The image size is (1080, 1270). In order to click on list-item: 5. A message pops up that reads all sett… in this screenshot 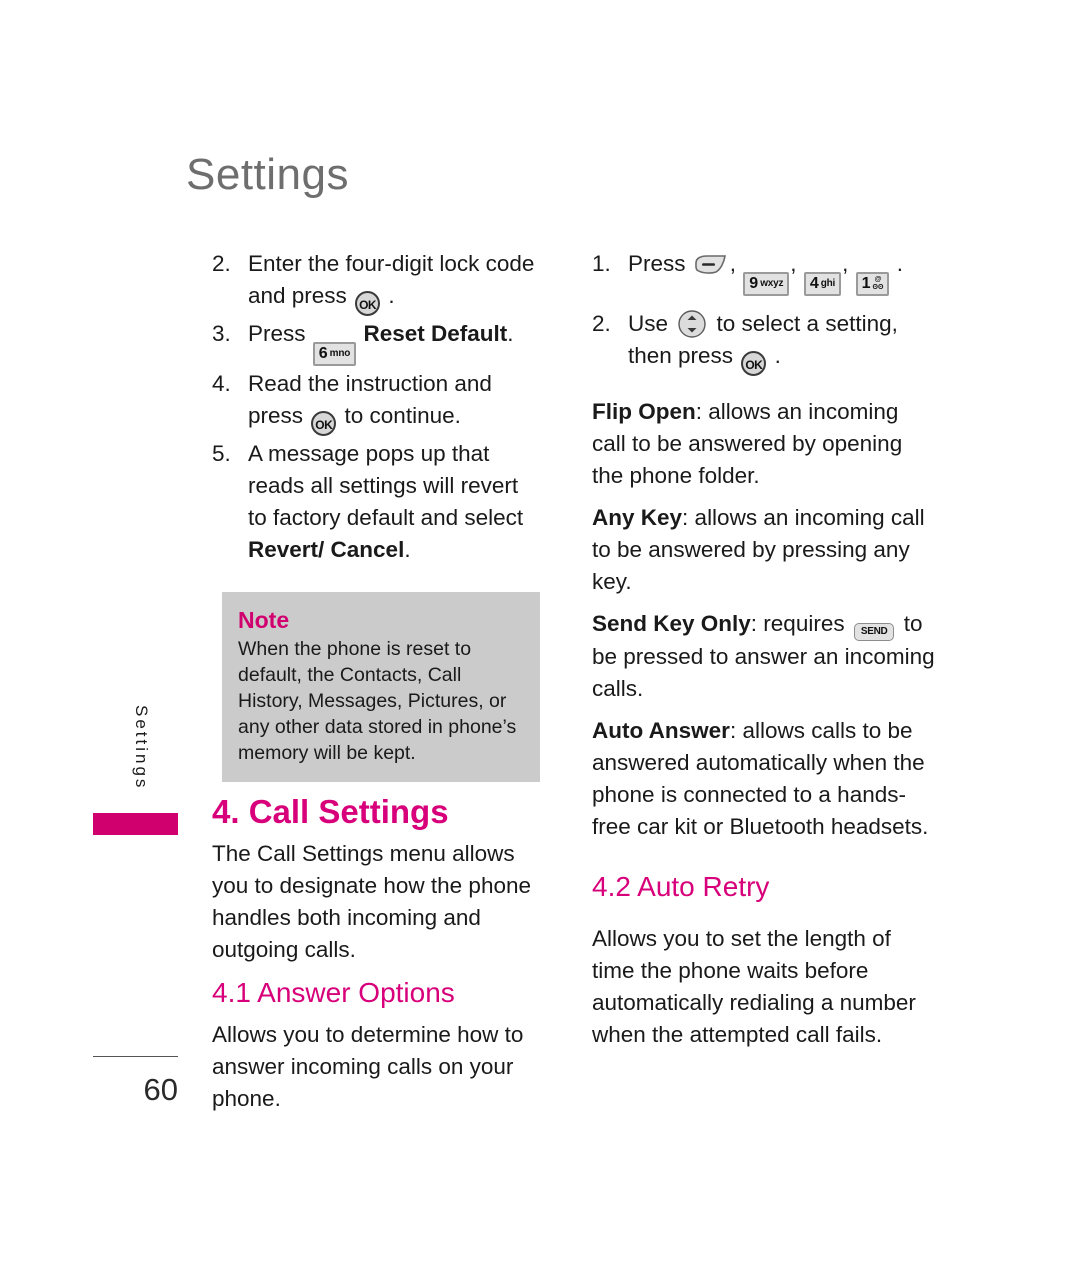, I will do `click(377, 502)`.